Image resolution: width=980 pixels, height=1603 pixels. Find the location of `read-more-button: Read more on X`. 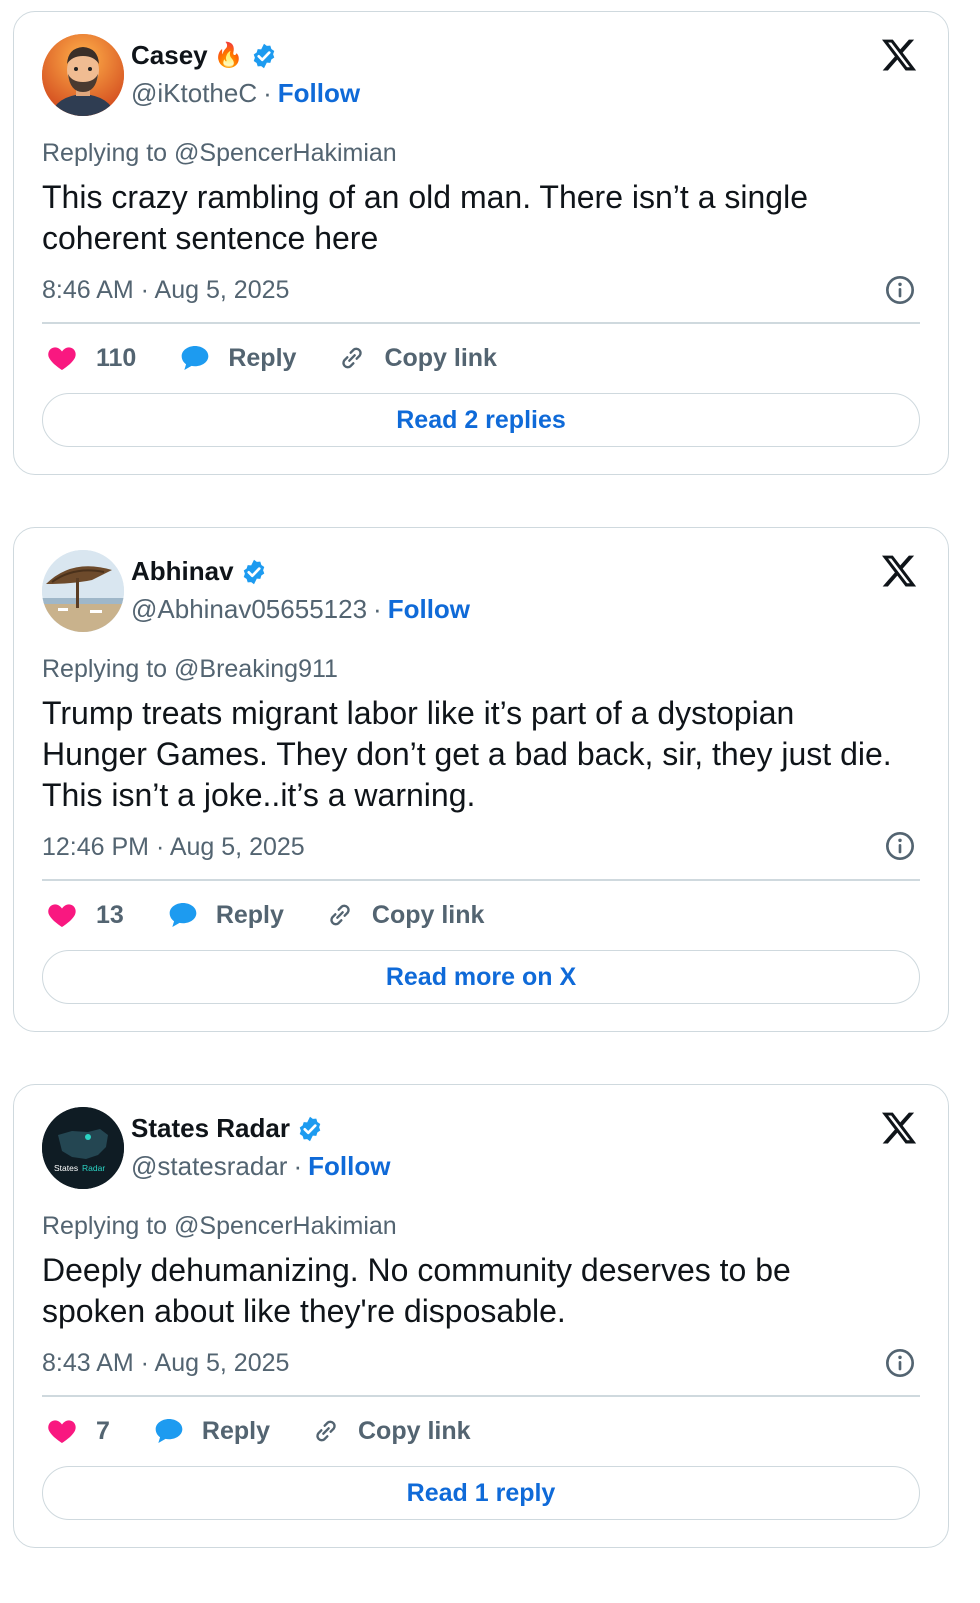

read-more-button: Read more on X is located at coordinates (481, 977).